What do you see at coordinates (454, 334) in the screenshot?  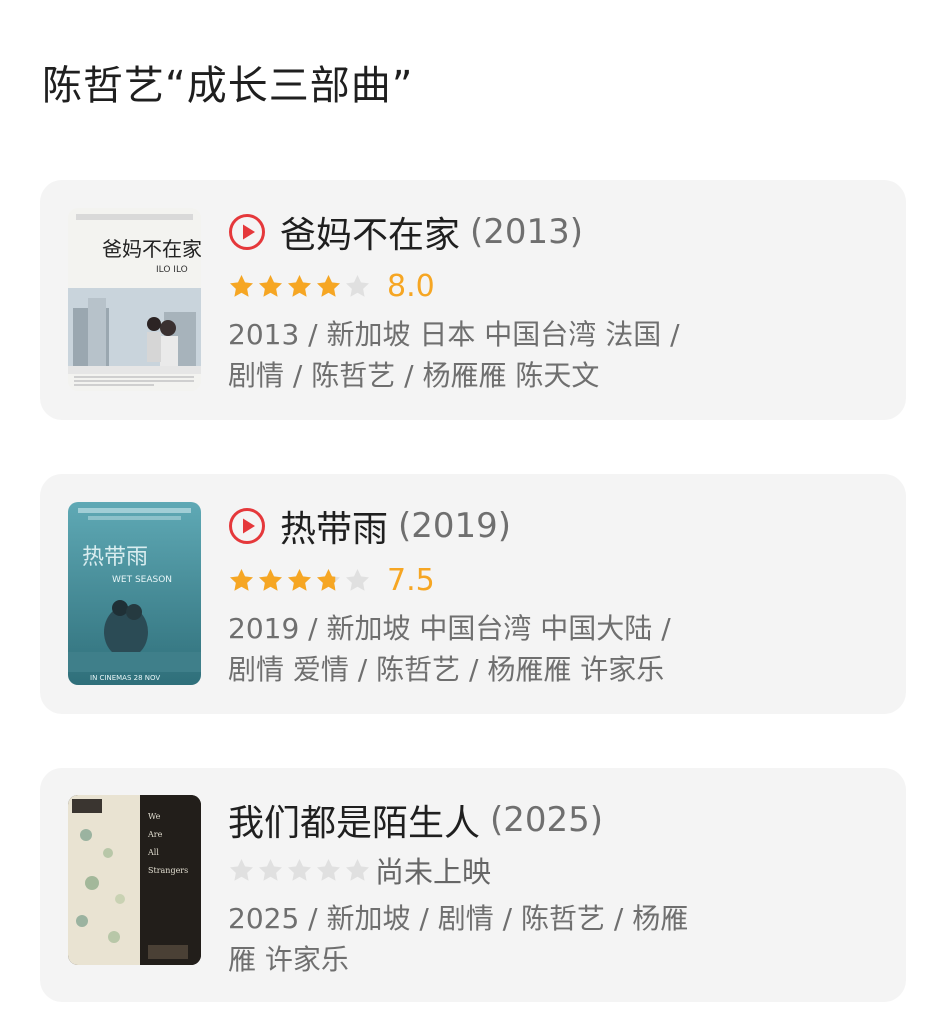 I see `meta-line: 2013 / 新加坡 日本 中国台湾 法国 /` at bounding box center [454, 334].